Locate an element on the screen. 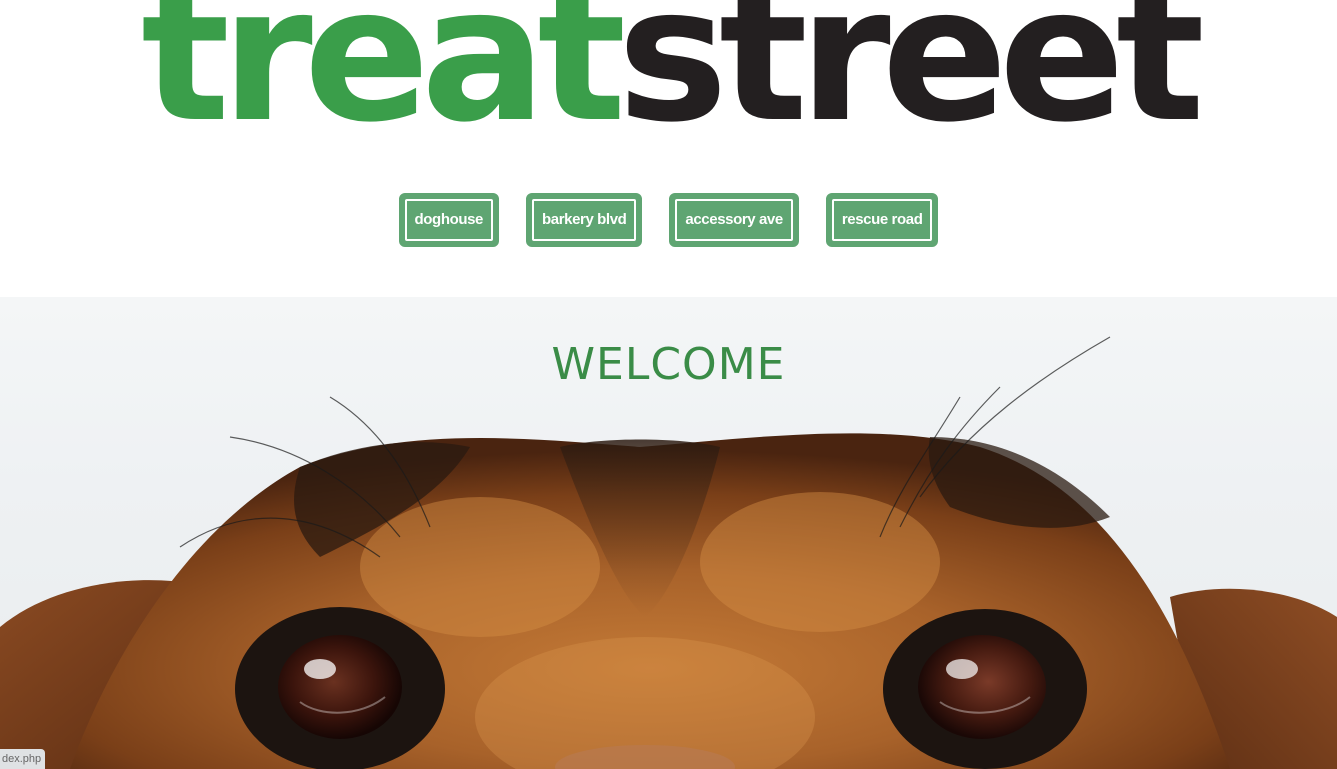 The height and width of the screenshot is (769, 1337). nav-accessory-ave-label: accessory ave is located at coordinates (734, 220).